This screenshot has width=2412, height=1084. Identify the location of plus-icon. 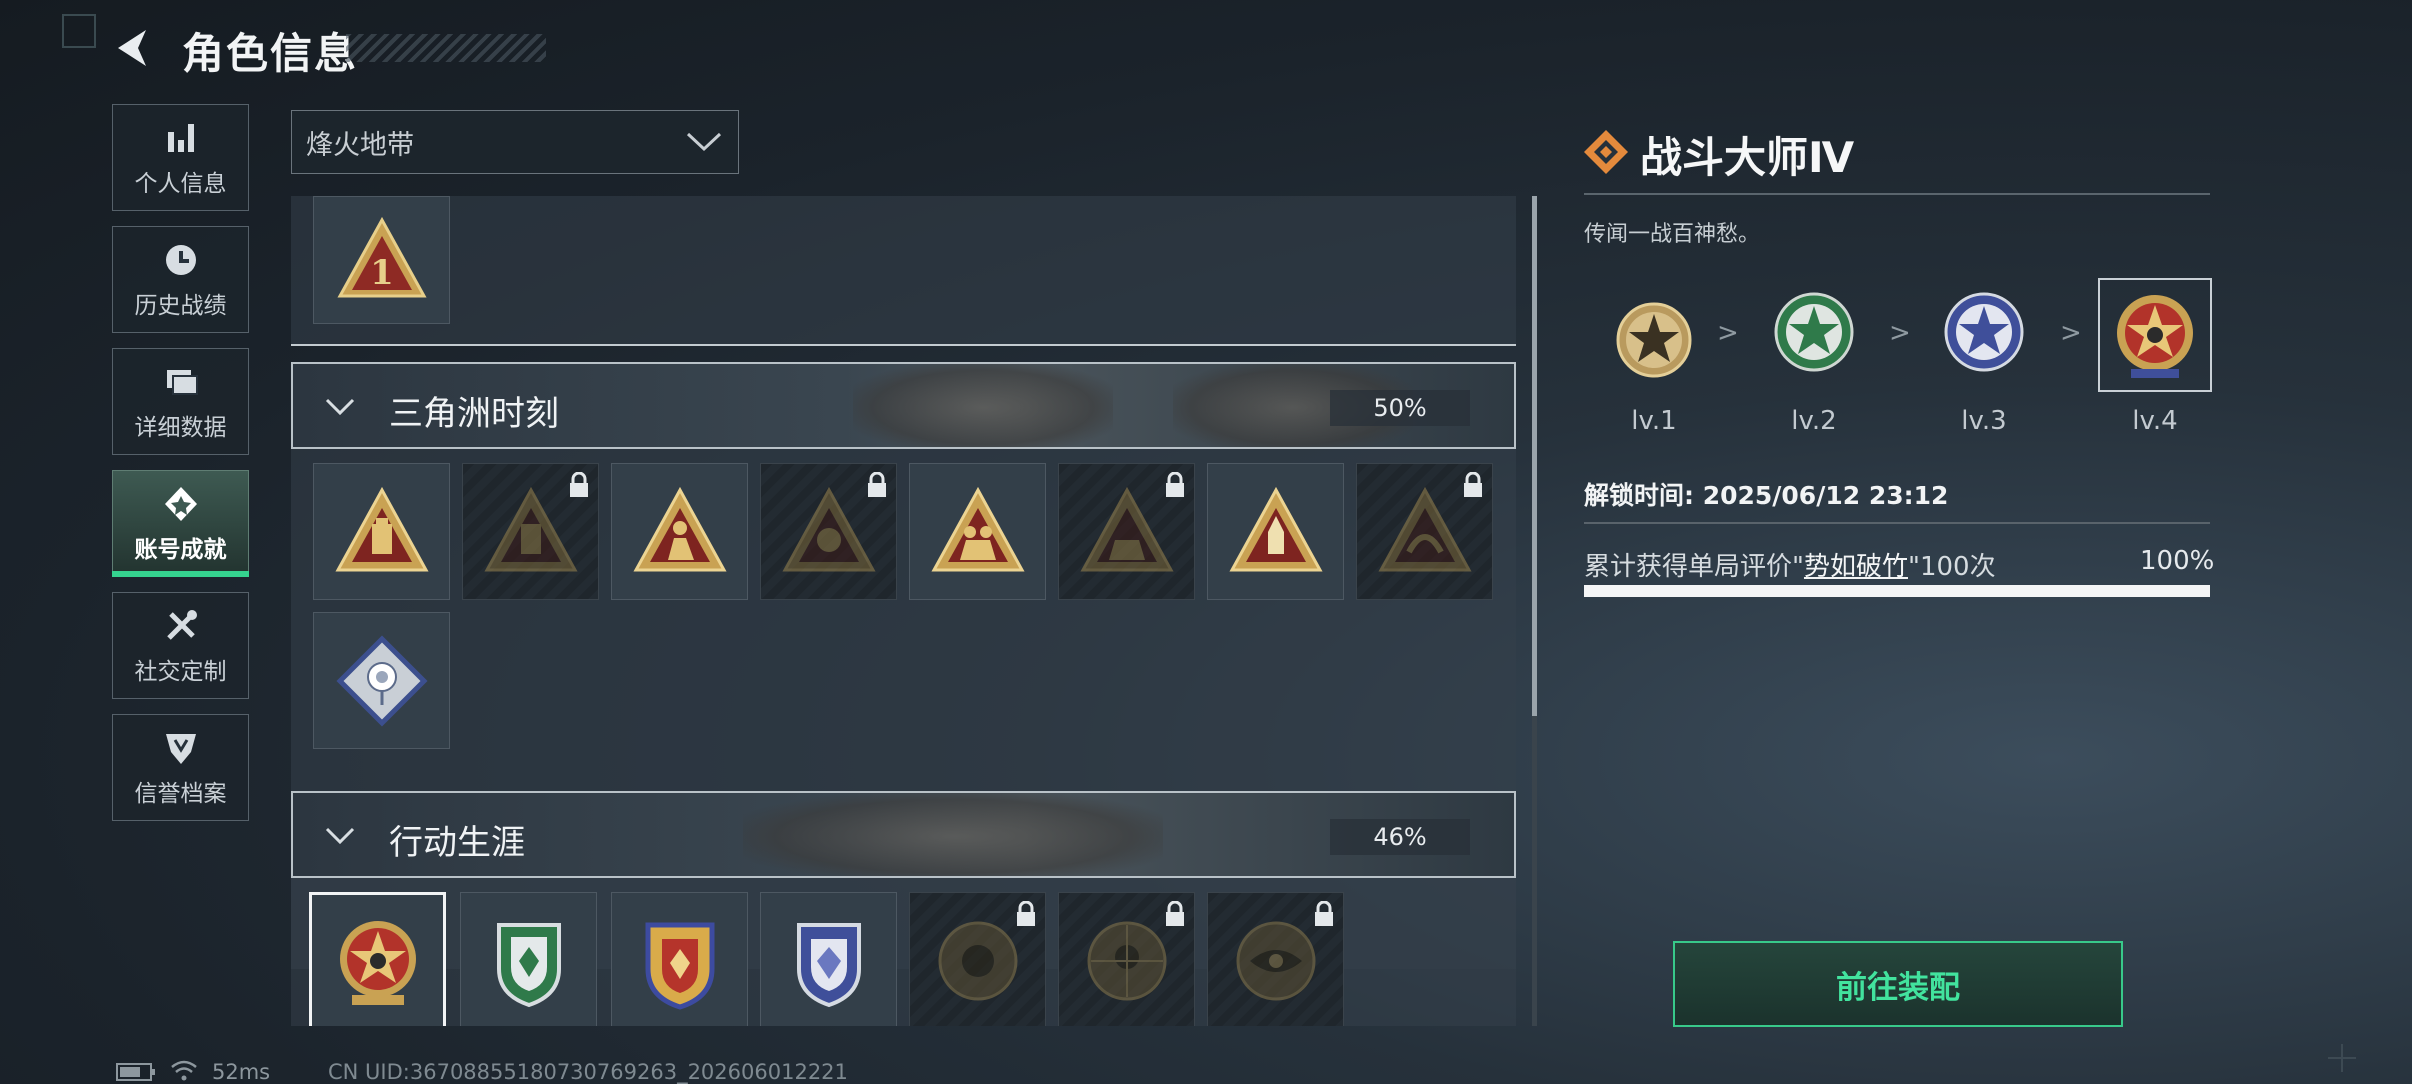
(2342, 1058).